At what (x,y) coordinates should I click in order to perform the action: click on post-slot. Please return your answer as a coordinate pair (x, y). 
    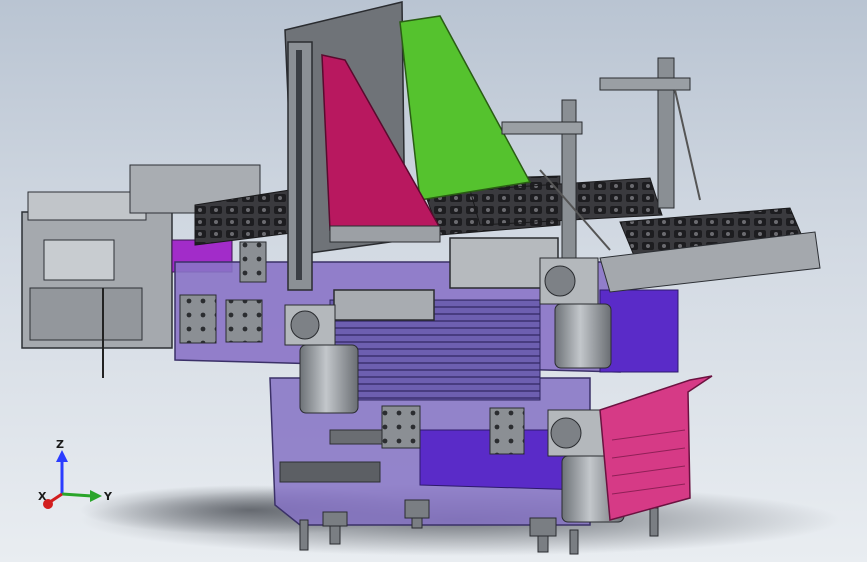
    Looking at the image, I should click on (299, 165).